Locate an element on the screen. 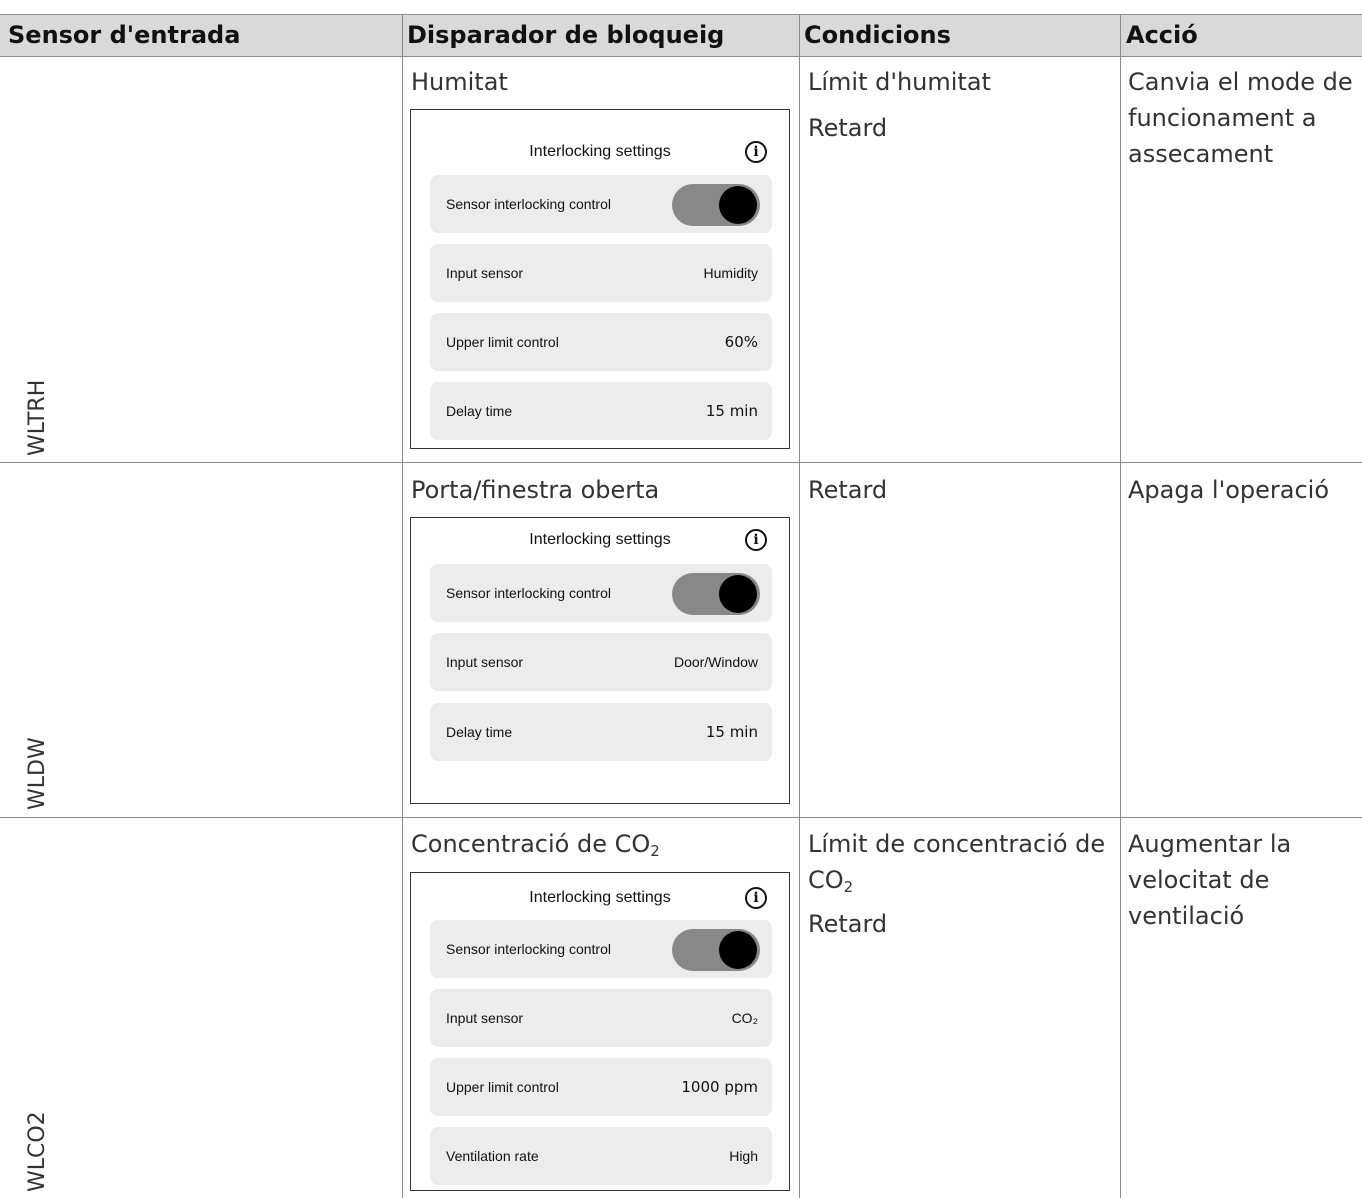 The image size is (1362, 1198). setting-row: Input sensor Door/Window is located at coordinates (601, 662).